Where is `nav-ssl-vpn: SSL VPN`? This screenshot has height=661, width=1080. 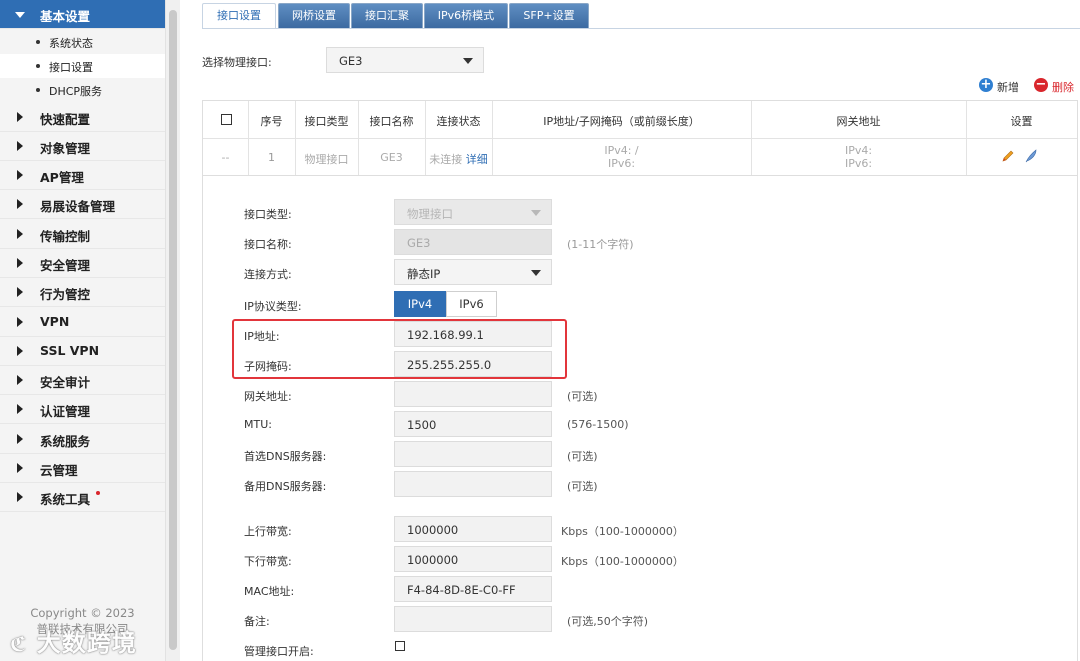
nav-ssl-vpn: SSL VPN is located at coordinates (82, 351).